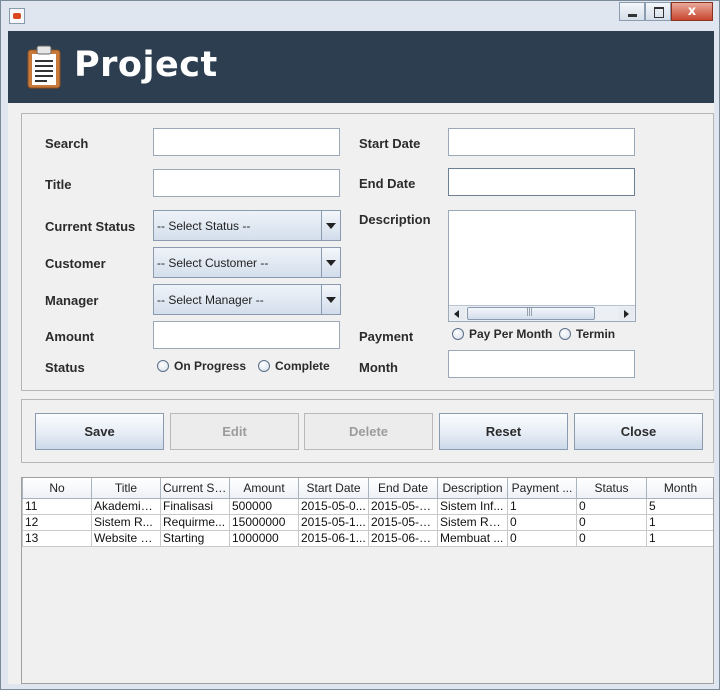 Image resolution: width=720 pixels, height=690 pixels. I want to click on customer-select: -- Select Customer --, so click(247, 262).